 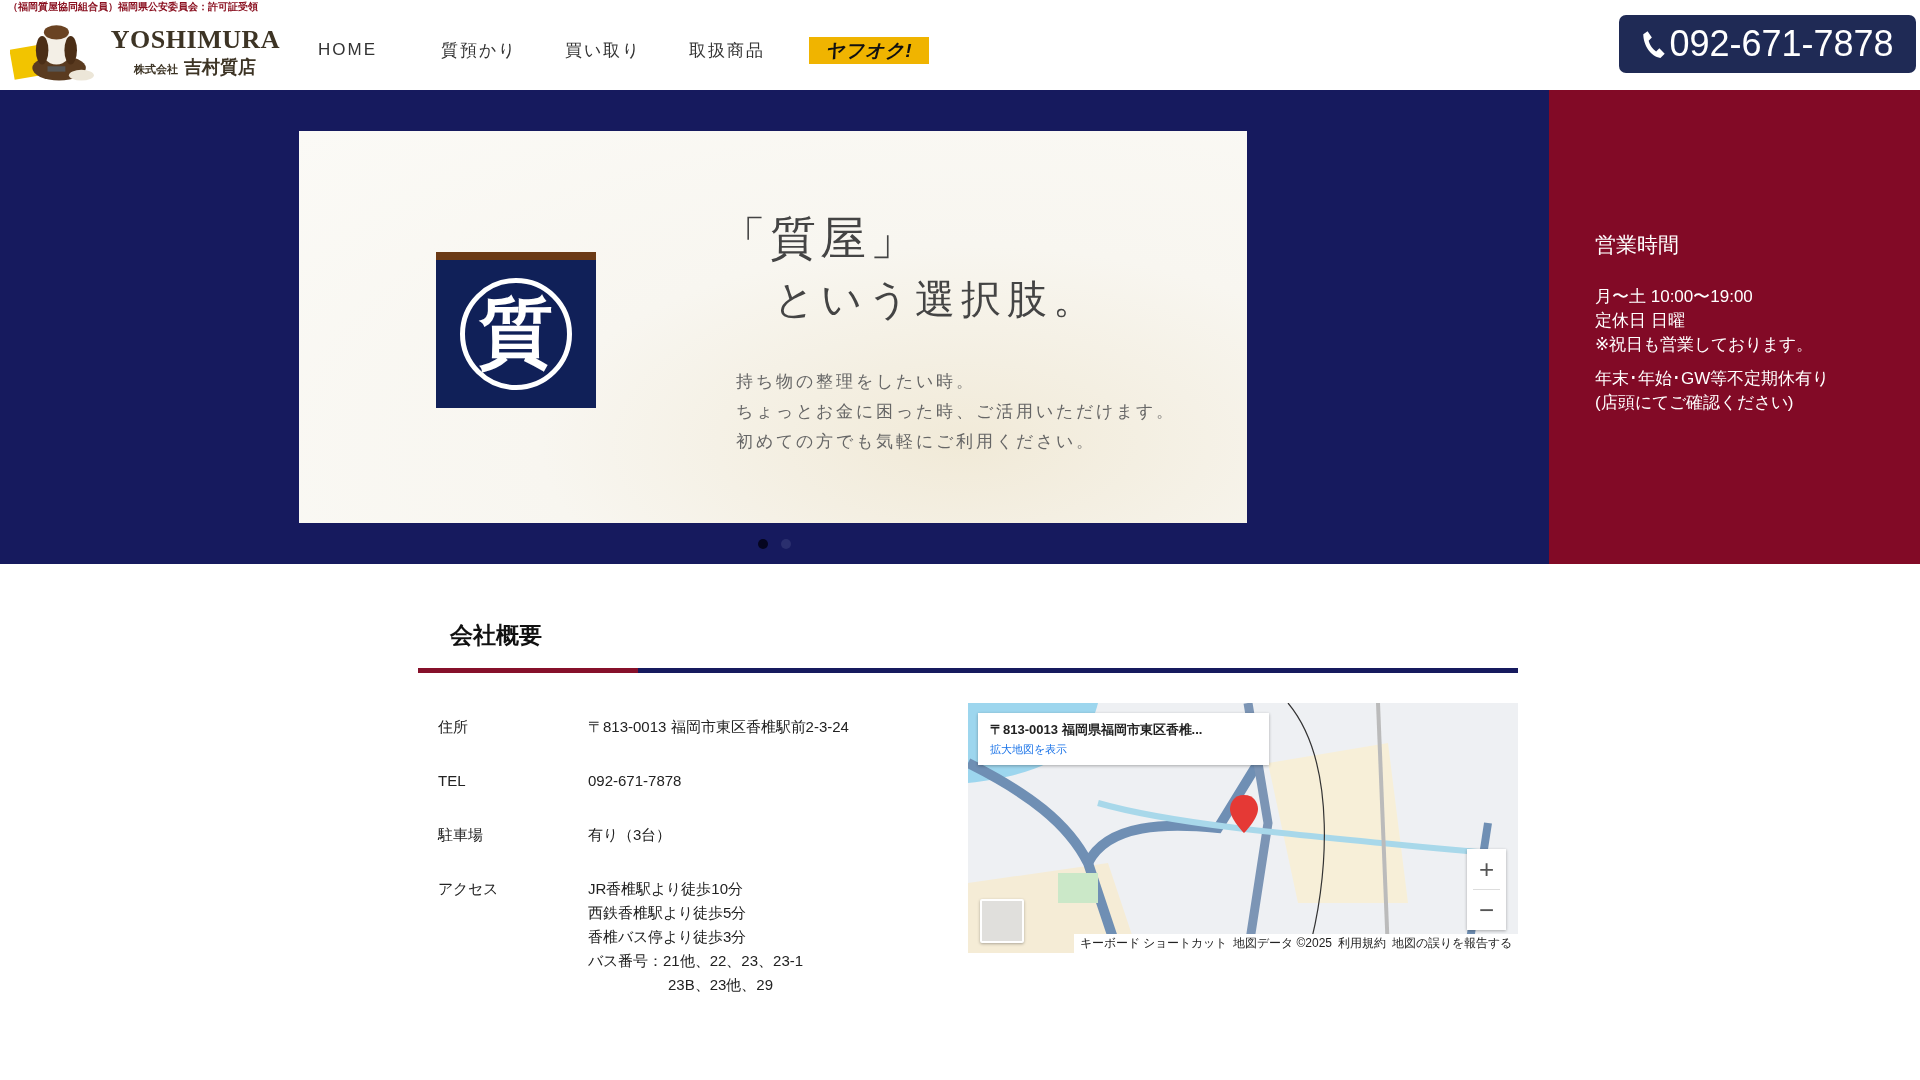 What do you see at coordinates (668, 913) in the screenshot?
I see `info-value: 西鉄香椎駅より徒歩5分` at bounding box center [668, 913].